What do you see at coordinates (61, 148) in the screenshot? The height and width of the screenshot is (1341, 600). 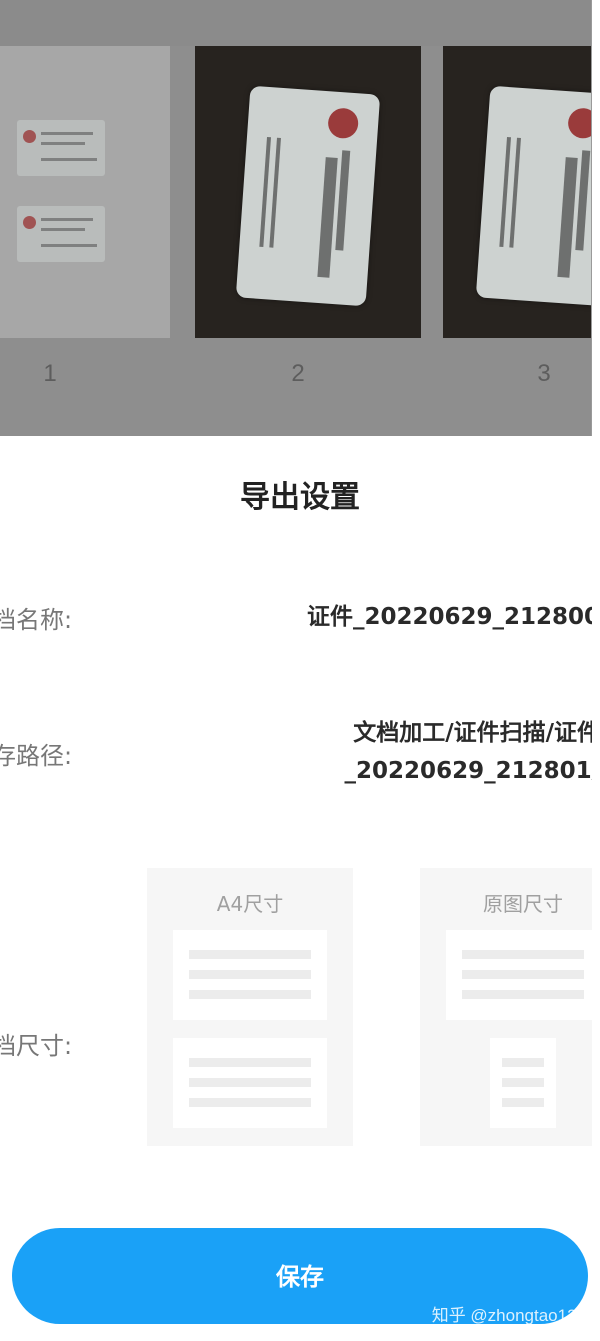 I see `id-card-front-image` at bounding box center [61, 148].